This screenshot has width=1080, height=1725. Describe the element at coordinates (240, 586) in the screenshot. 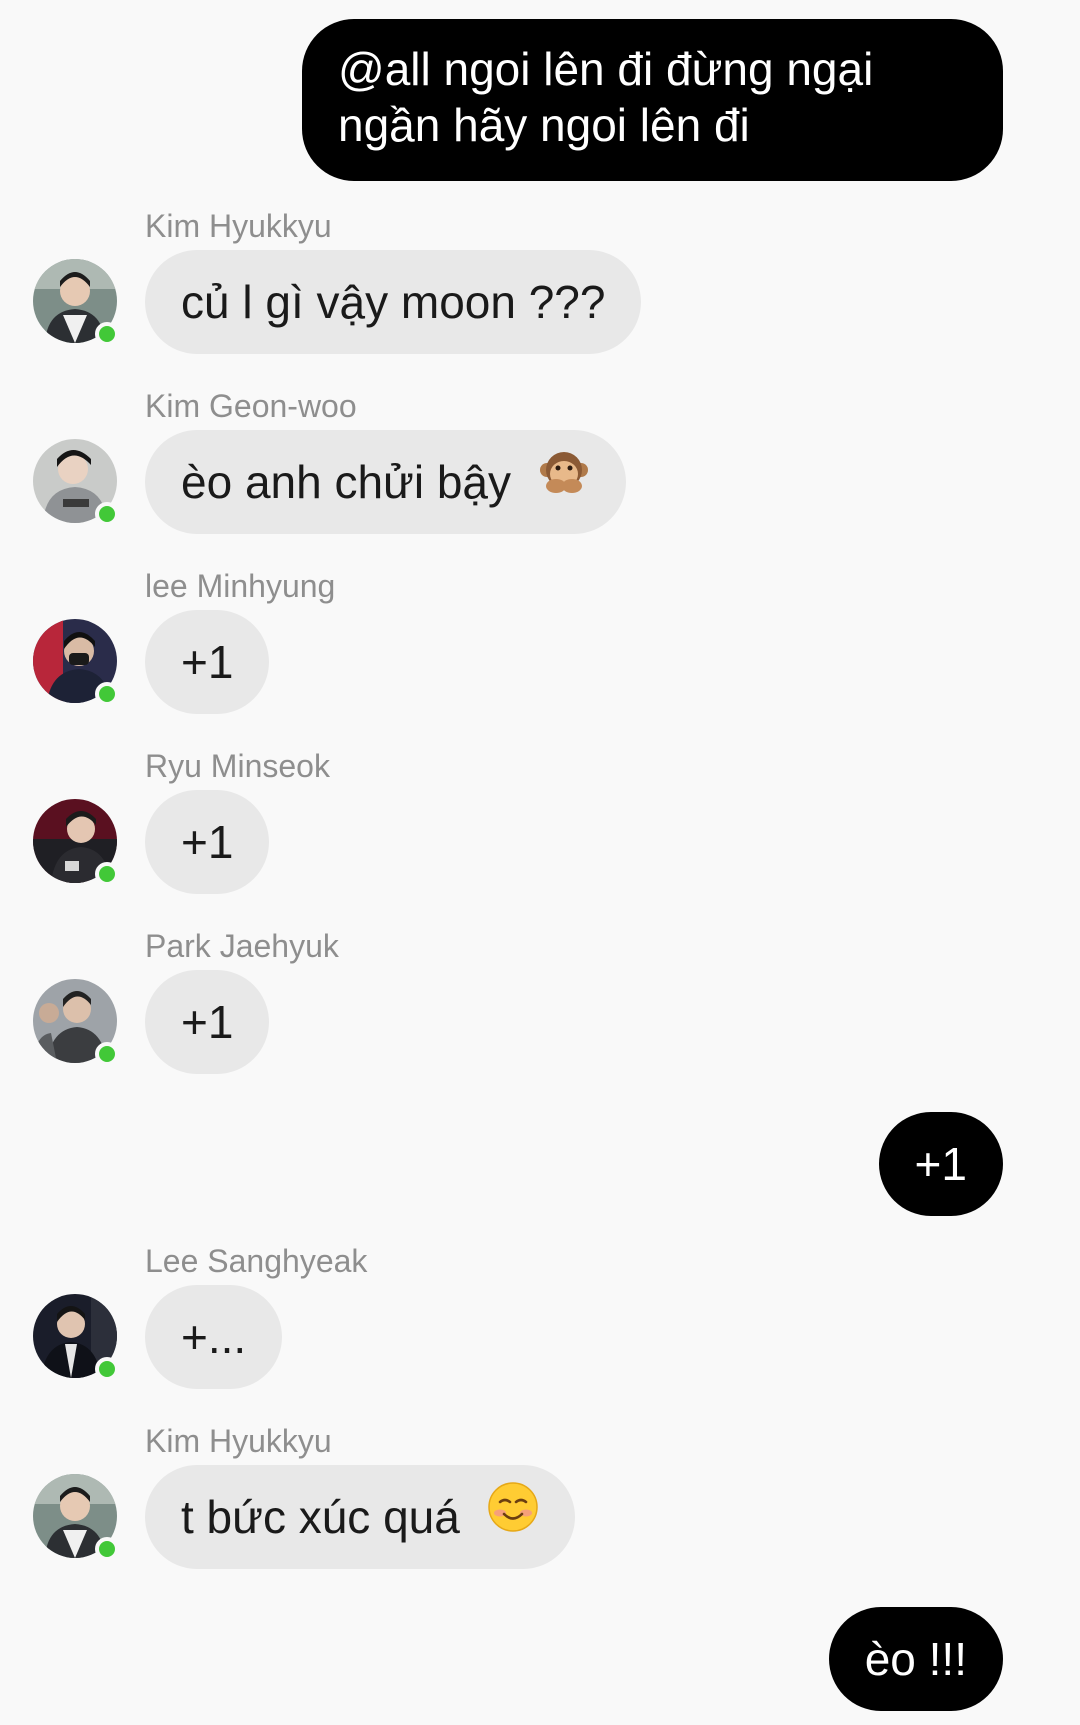

I see `sender-name: lee Minhyung` at that location.